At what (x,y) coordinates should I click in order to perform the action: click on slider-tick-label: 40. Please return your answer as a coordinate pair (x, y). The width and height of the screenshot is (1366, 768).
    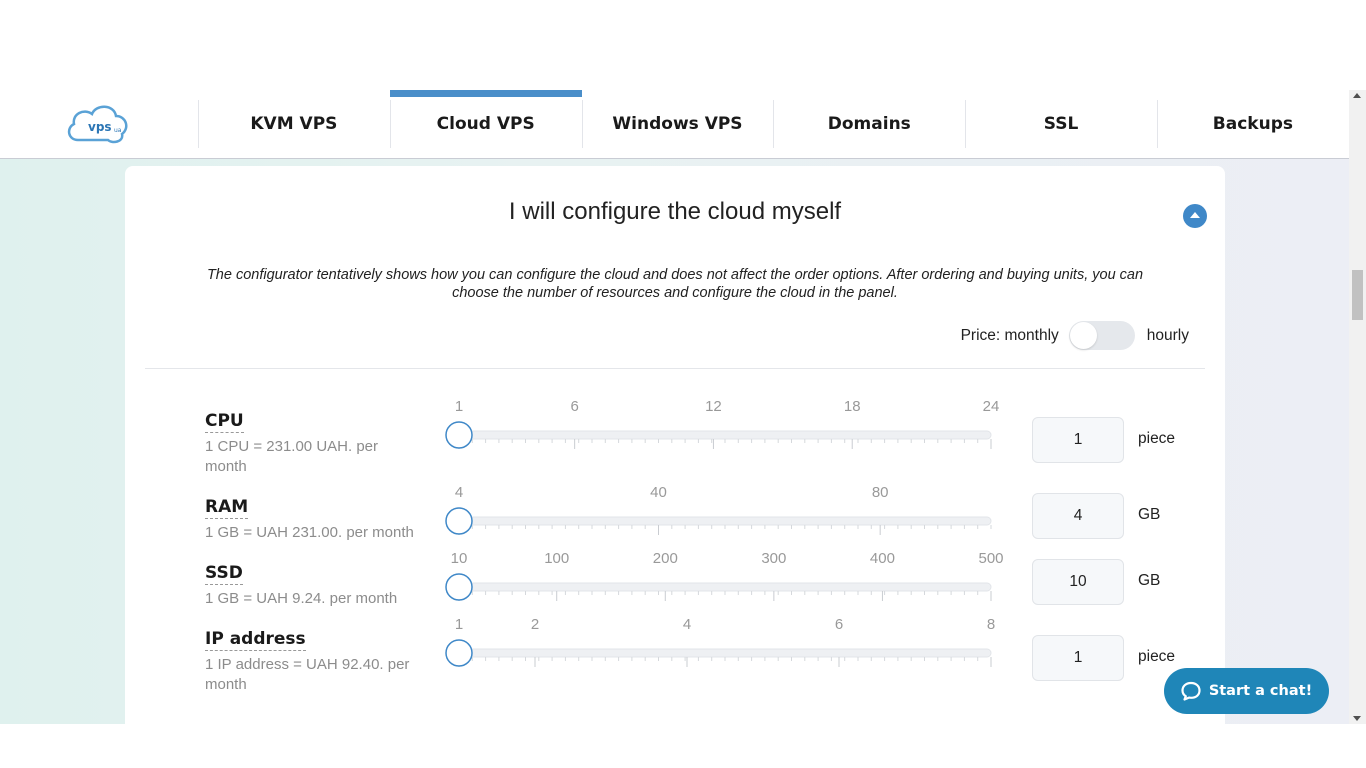
    Looking at the image, I should click on (658, 492).